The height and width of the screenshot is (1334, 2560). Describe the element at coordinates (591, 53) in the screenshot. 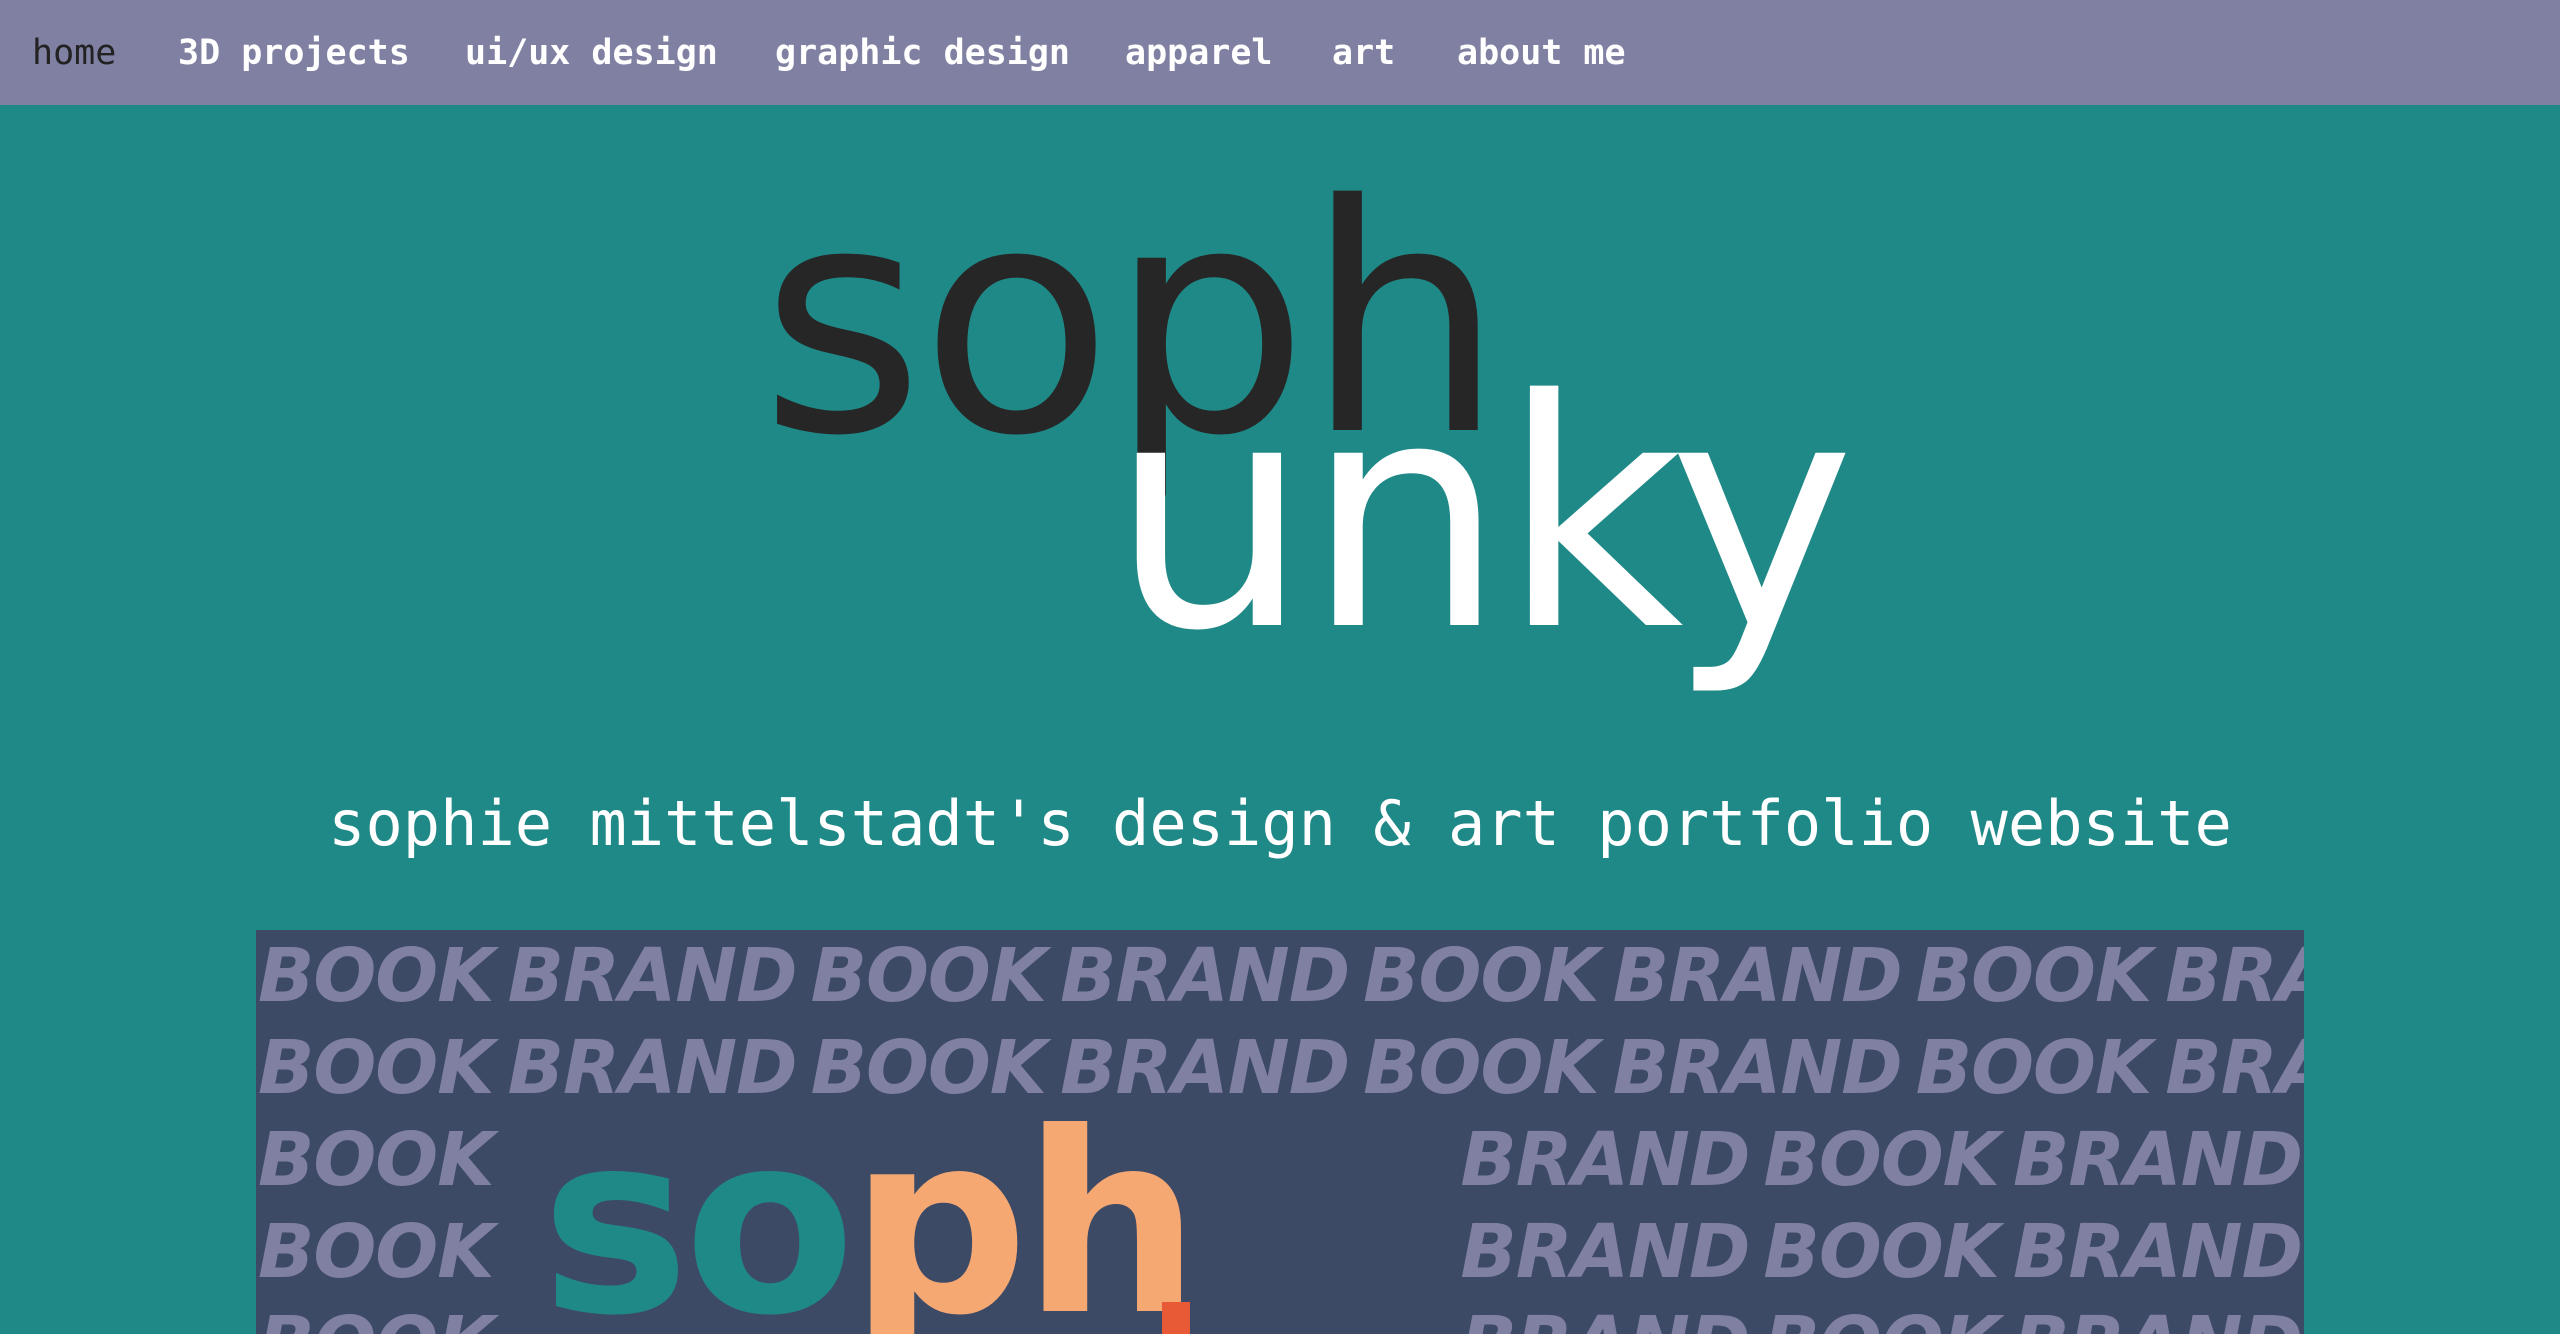

I see `nav-uiux-design: ui/ux design` at that location.